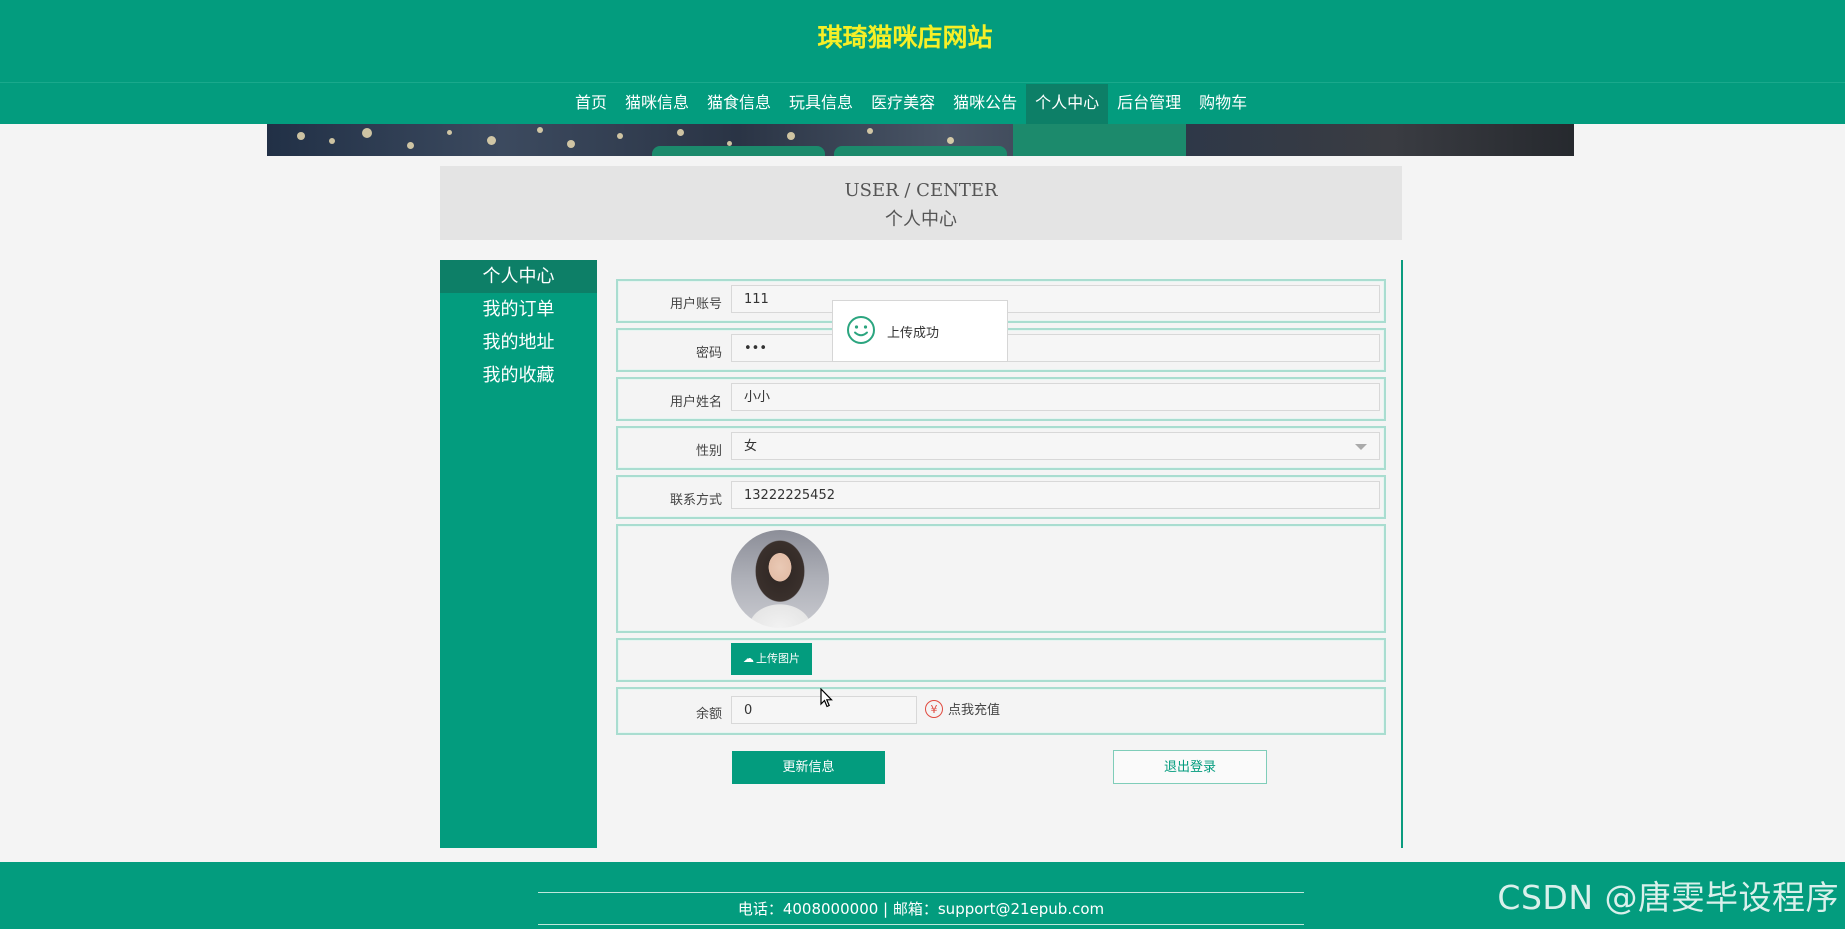 The height and width of the screenshot is (929, 1845). I want to click on name-label: 用户姓名, so click(695, 402).